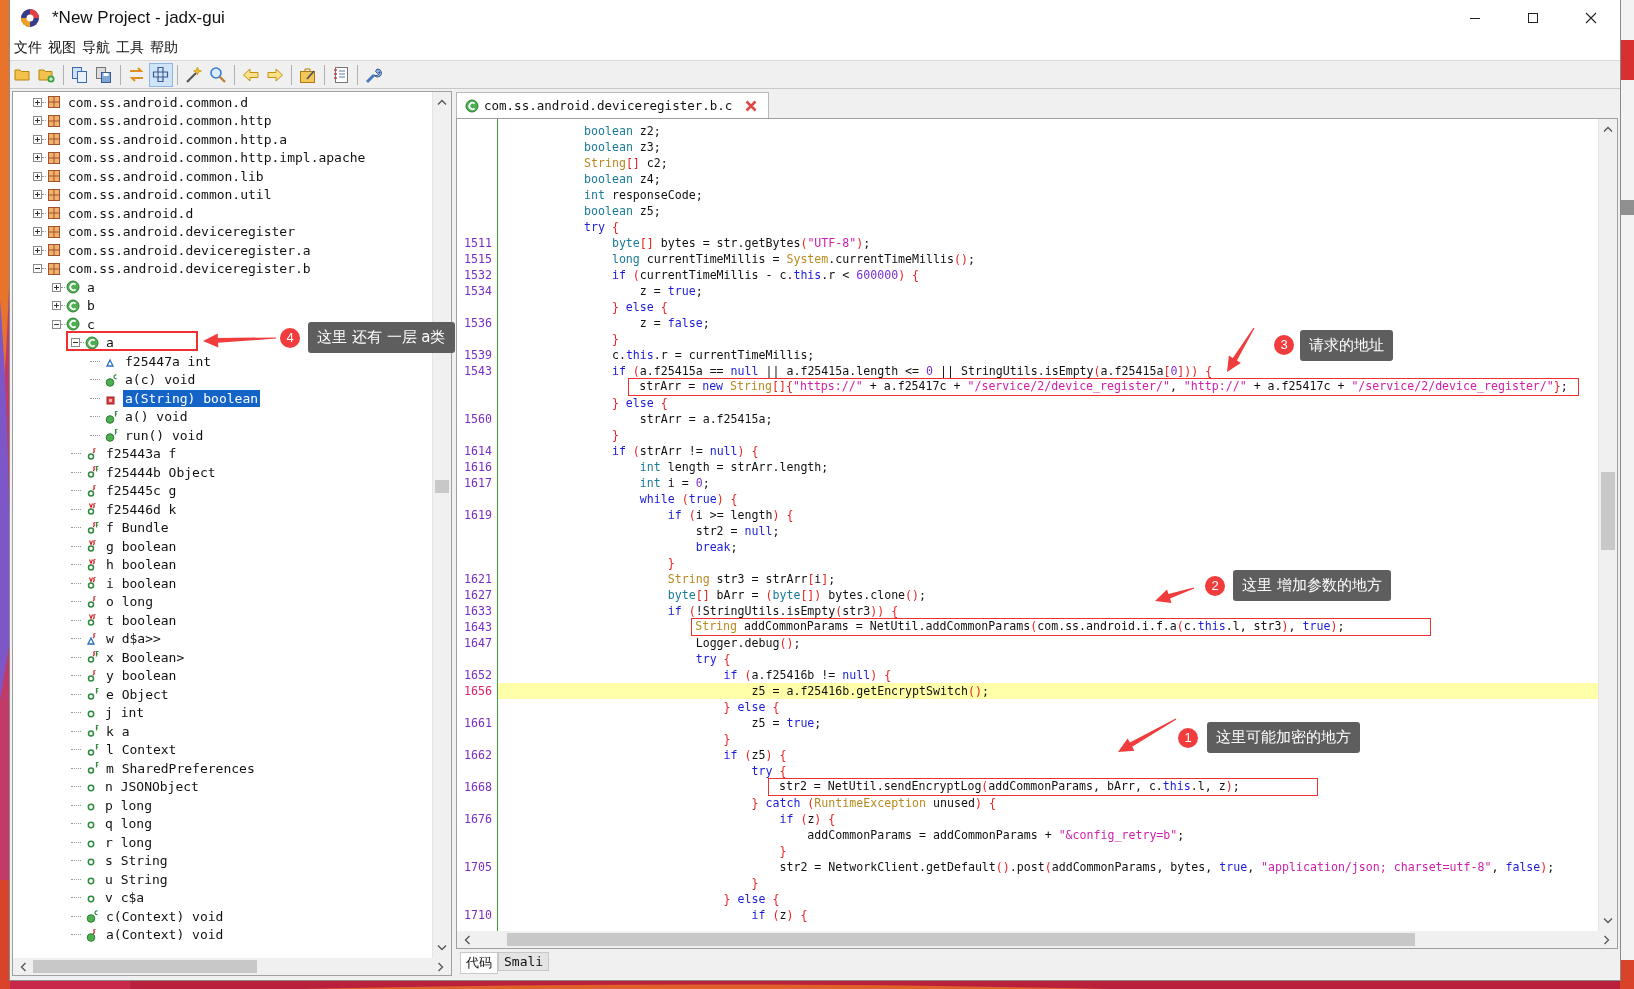 The width and height of the screenshot is (1634, 989). I want to click on tree-item: c(Context) void, so click(165, 916).